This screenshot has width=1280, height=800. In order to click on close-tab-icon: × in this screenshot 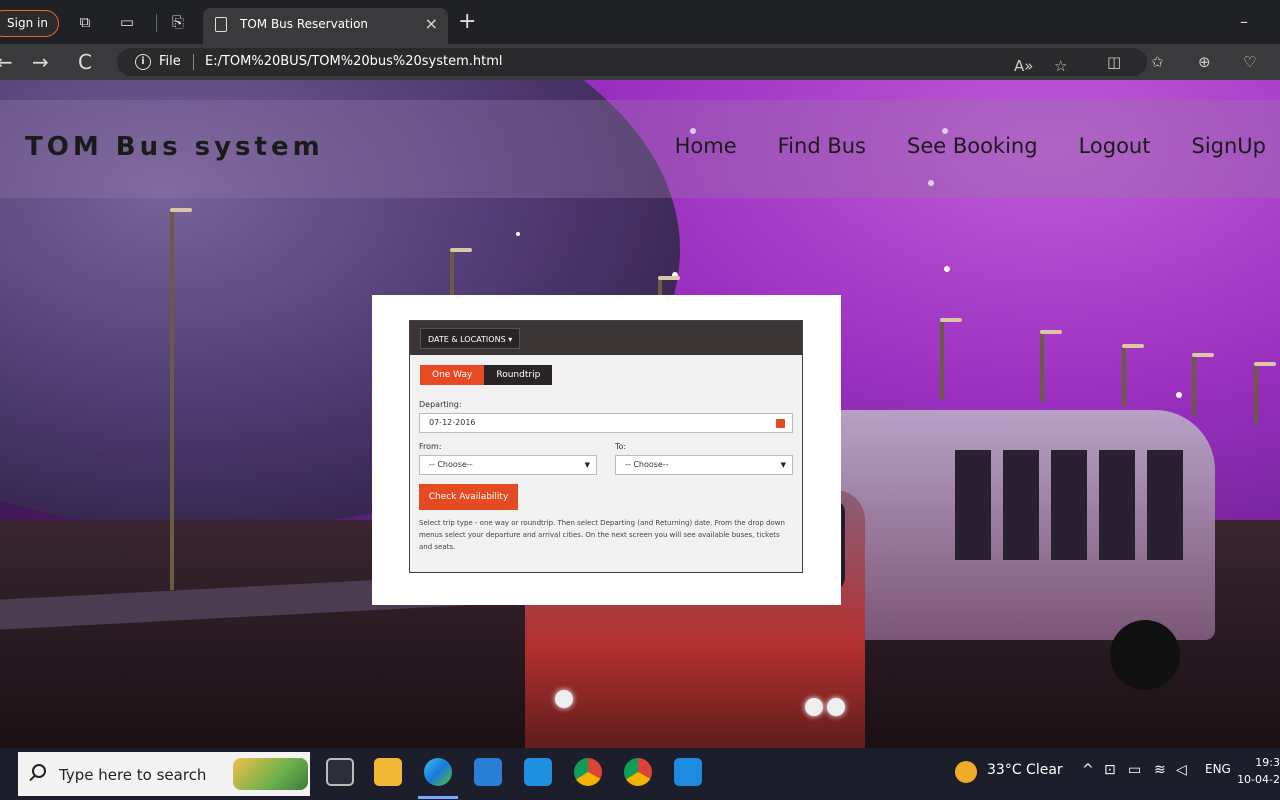, I will do `click(431, 23)`.